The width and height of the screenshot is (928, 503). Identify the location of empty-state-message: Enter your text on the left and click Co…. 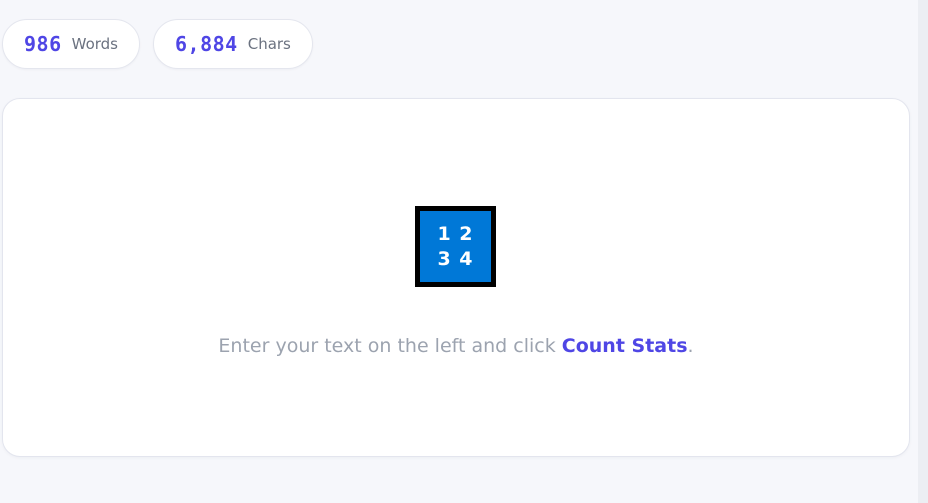
(456, 346).